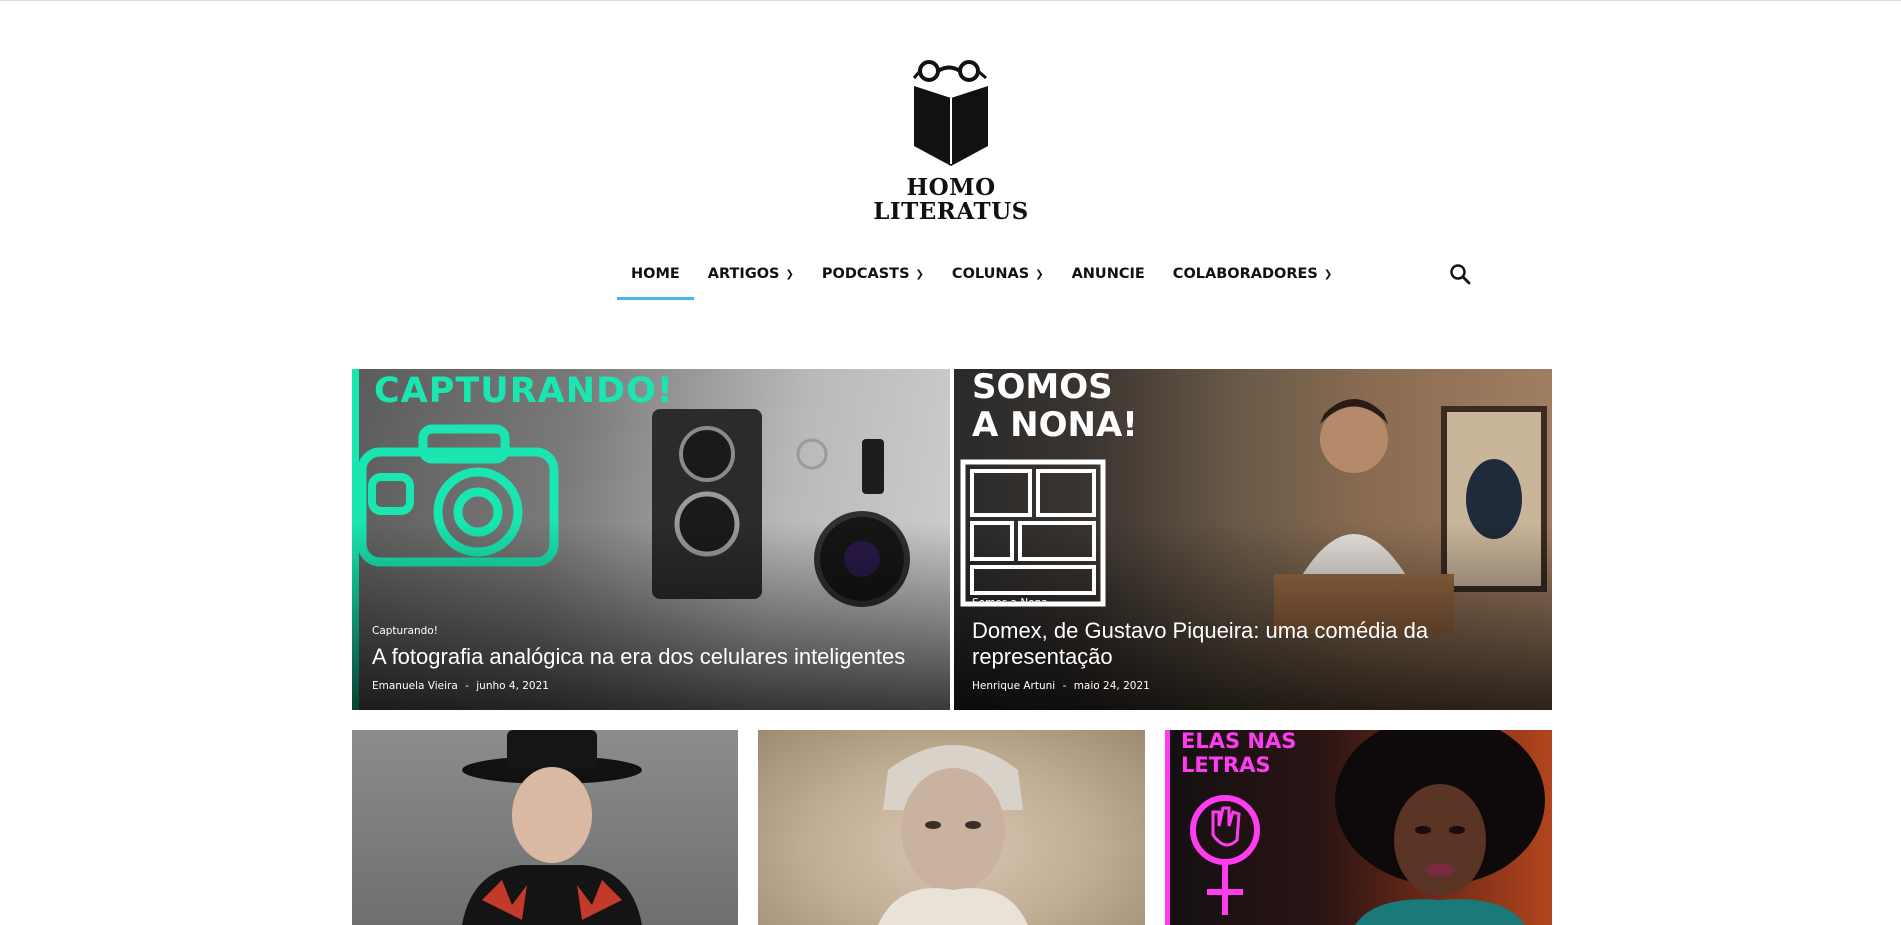 Image resolution: width=1901 pixels, height=925 pixels. I want to click on nav-colaboradores-label: COLABORADORES, so click(1245, 274).